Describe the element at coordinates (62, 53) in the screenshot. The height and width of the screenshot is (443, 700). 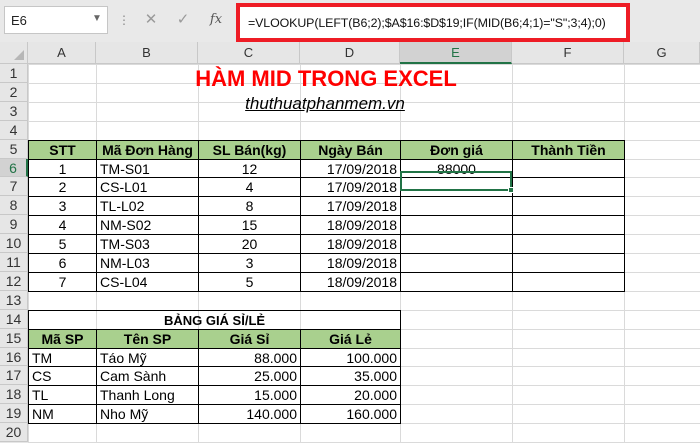
I see `column-header-a: A` at that location.